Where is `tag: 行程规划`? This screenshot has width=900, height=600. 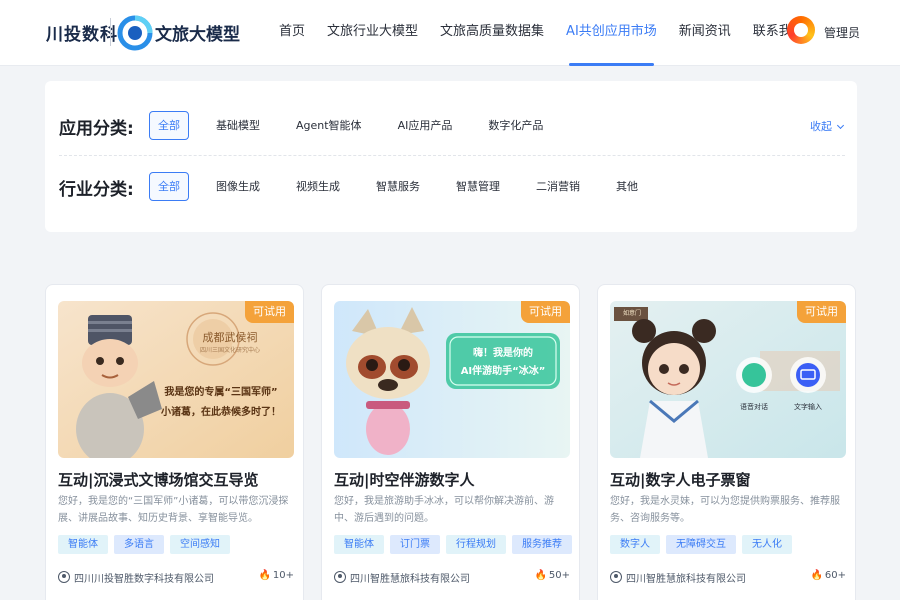 tag: 行程规划 is located at coordinates (476, 544).